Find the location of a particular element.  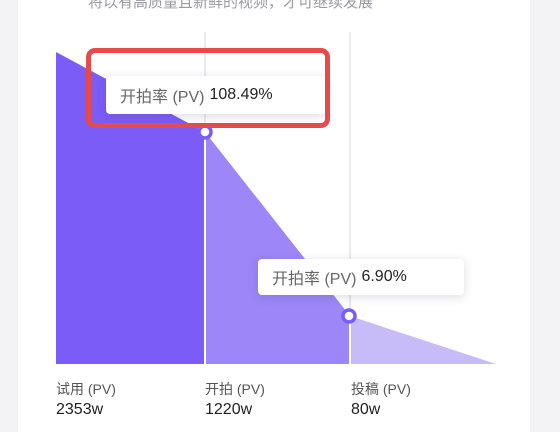

highlight-annotation-box is located at coordinates (208, 88).